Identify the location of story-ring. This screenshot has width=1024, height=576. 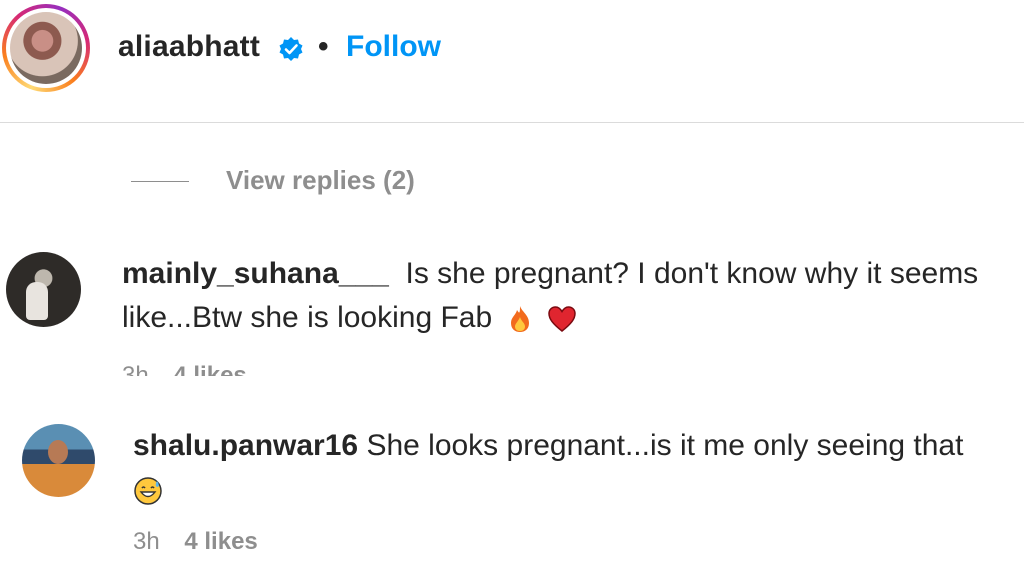
(46, 48).